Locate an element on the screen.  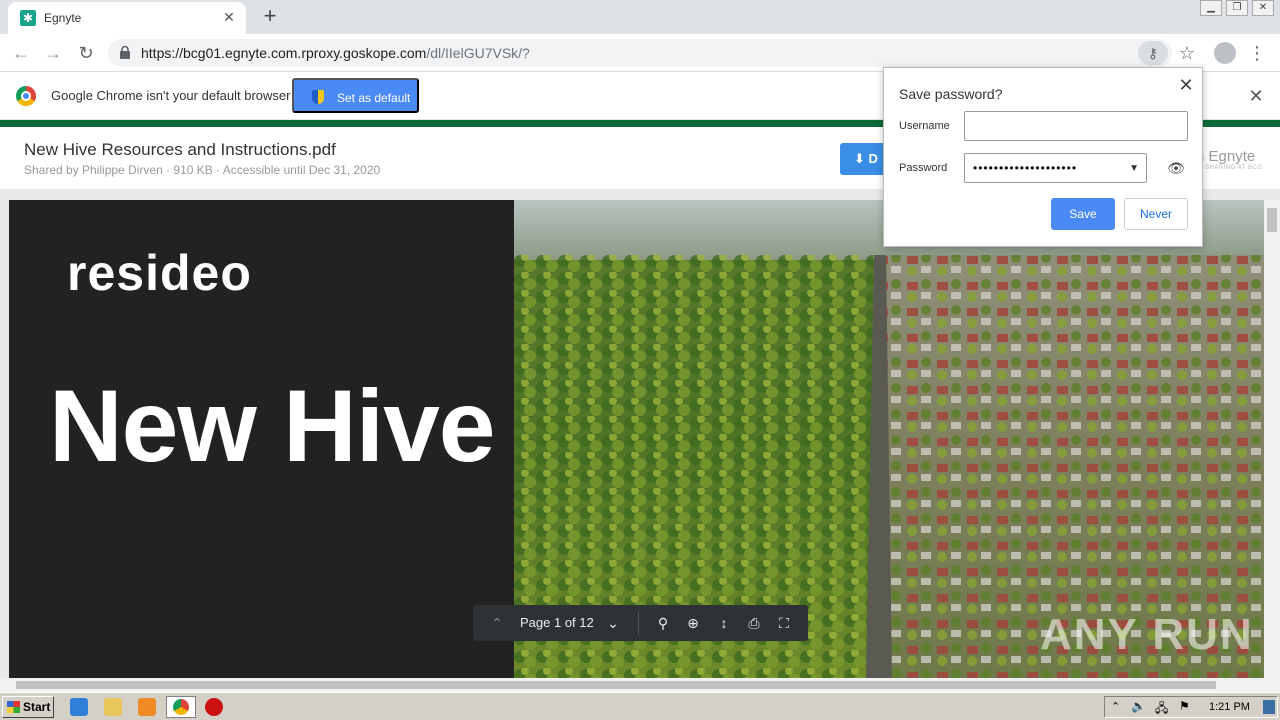
start-button: Start is located at coordinates (28, 707).